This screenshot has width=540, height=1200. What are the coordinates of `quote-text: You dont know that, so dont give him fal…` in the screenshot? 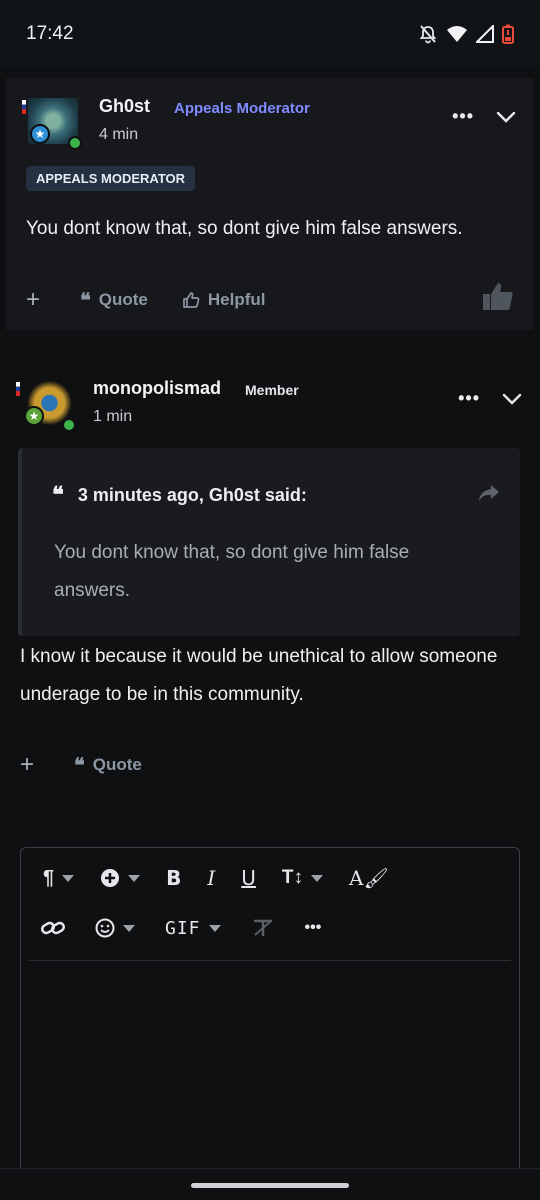 It's located at (232, 571).